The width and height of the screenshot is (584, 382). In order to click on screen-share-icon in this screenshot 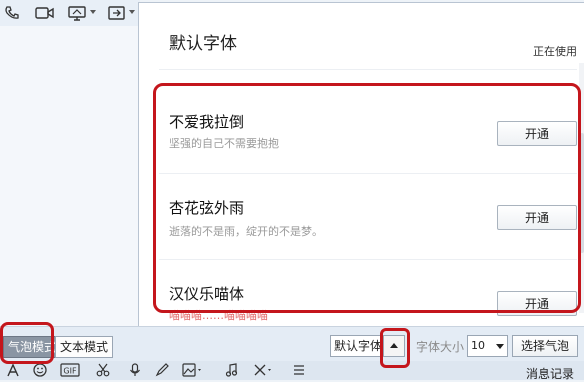, I will do `click(77, 13)`.